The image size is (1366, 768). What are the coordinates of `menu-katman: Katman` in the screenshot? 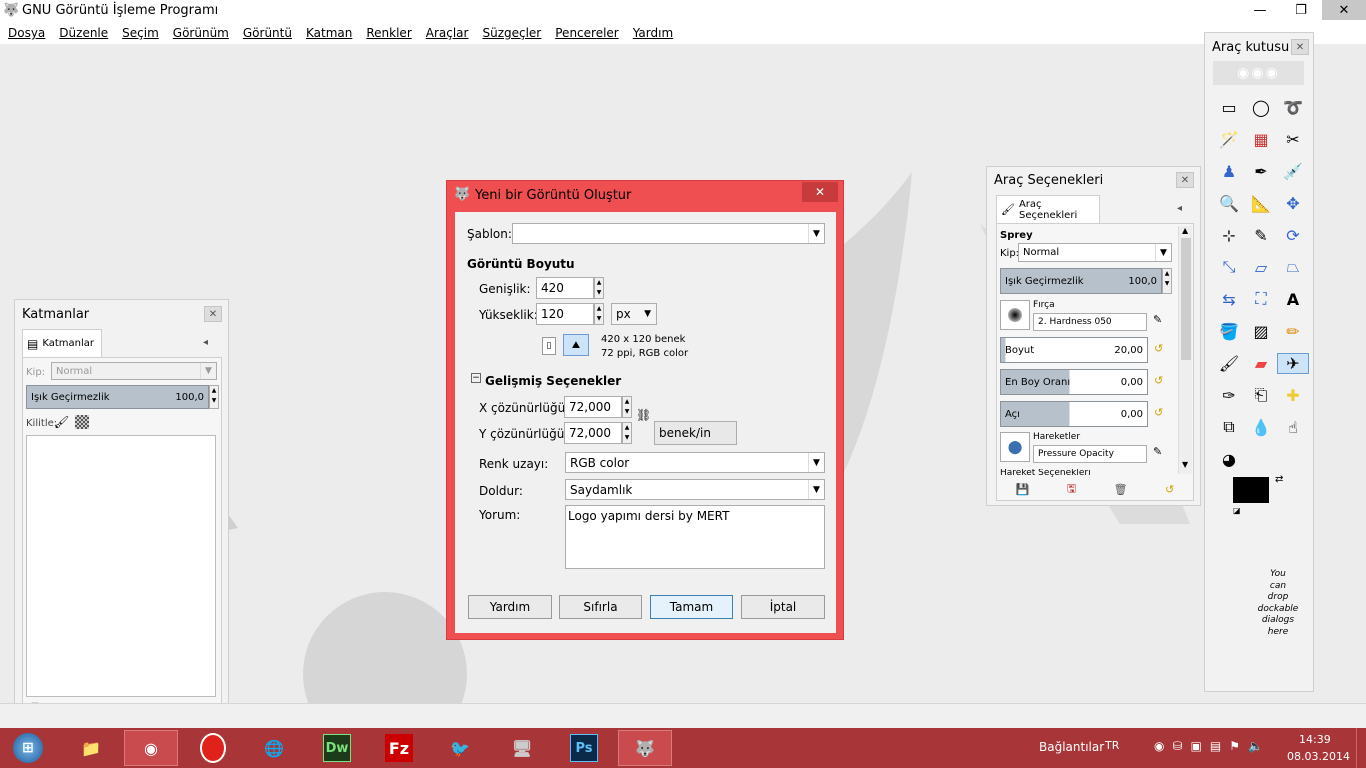 It's located at (329, 33).